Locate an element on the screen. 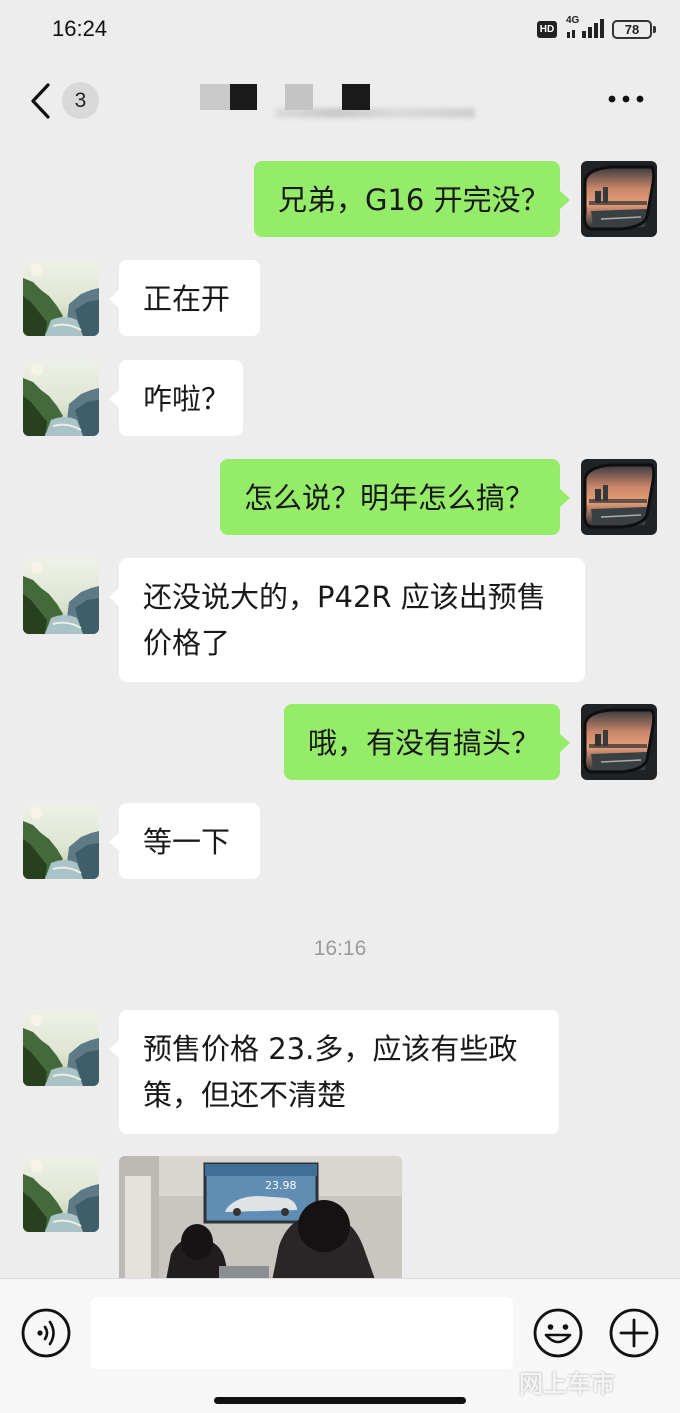 Image resolution: width=680 pixels, height=1413 pixels. input-bar: 网上车市 is located at coordinates (340, 1345).